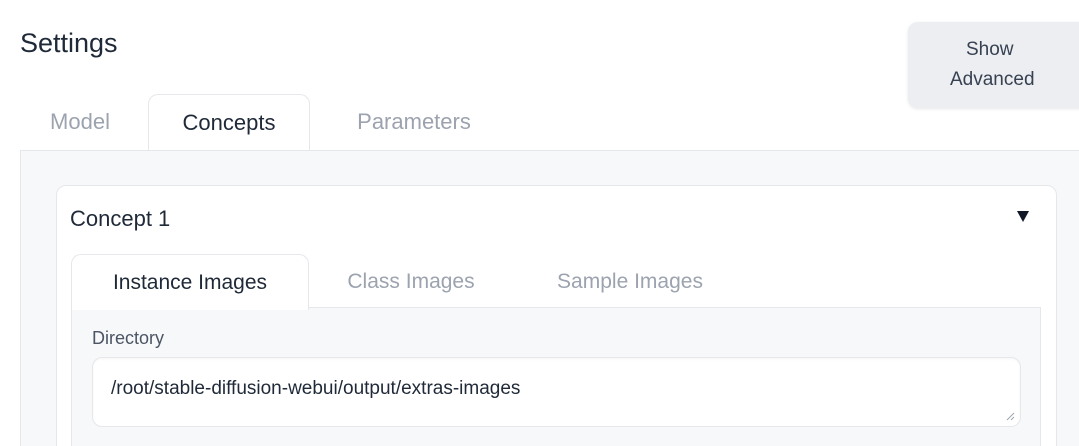 The height and width of the screenshot is (446, 1079). Describe the element at coordinates (556, 392) in the screenshot. I see `directory-input` at that location.